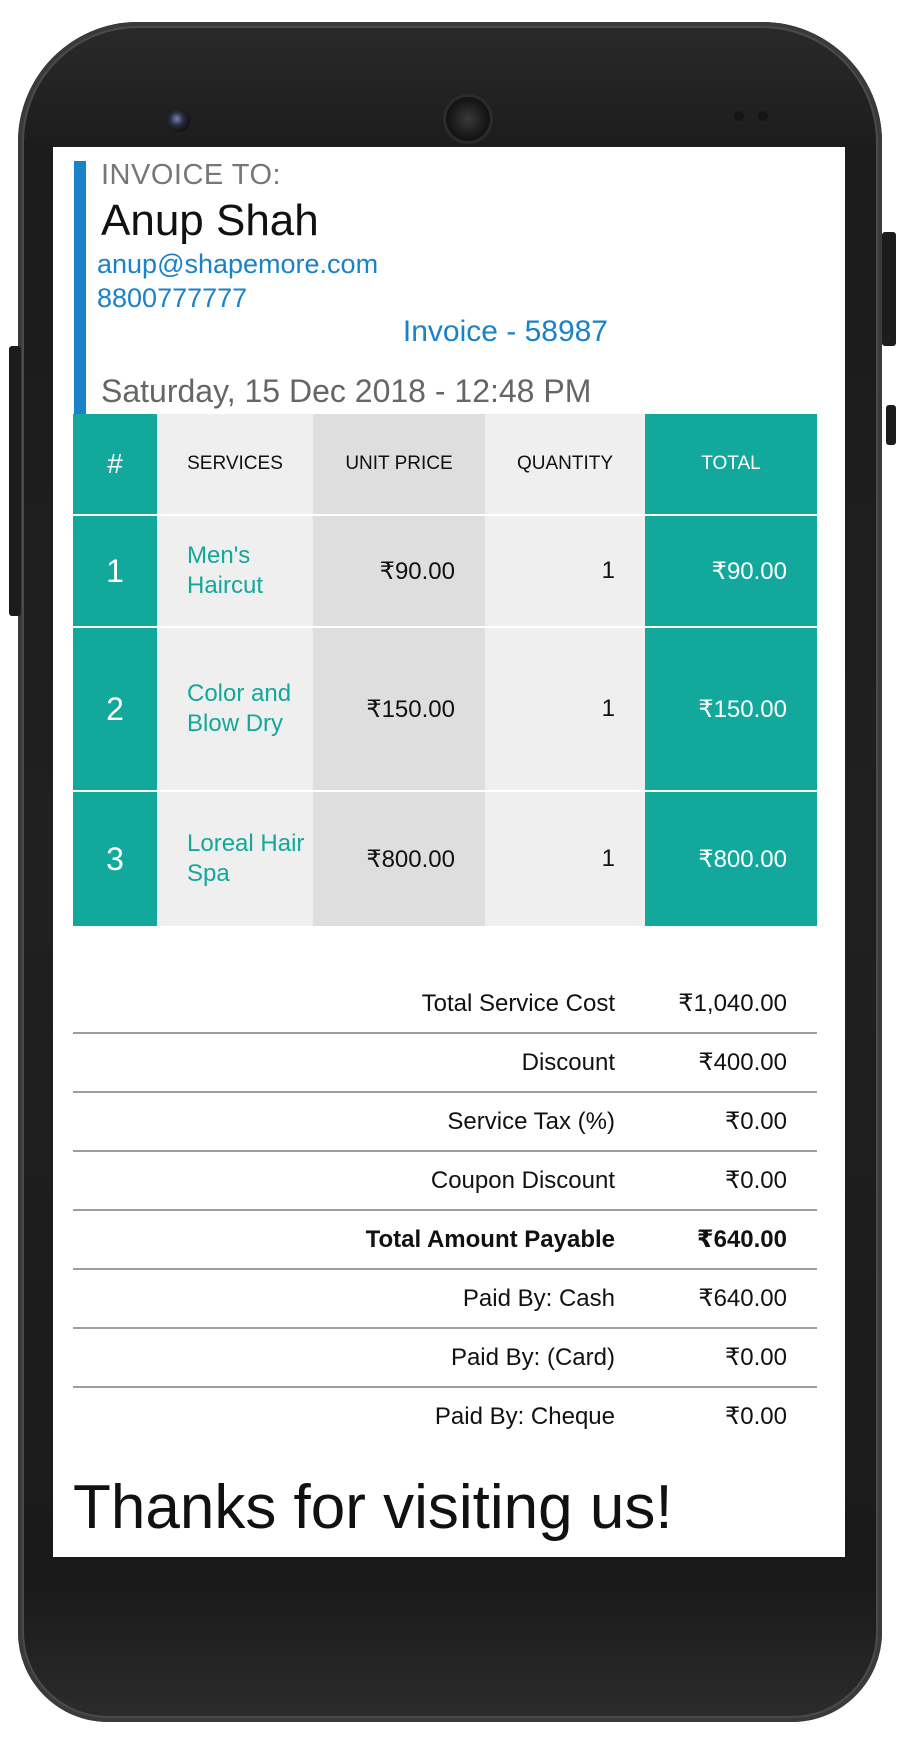  Describe the element at coordinates (538, 1298) in the screenshot. I see `summary-label: Paid By: Cash` at that location.